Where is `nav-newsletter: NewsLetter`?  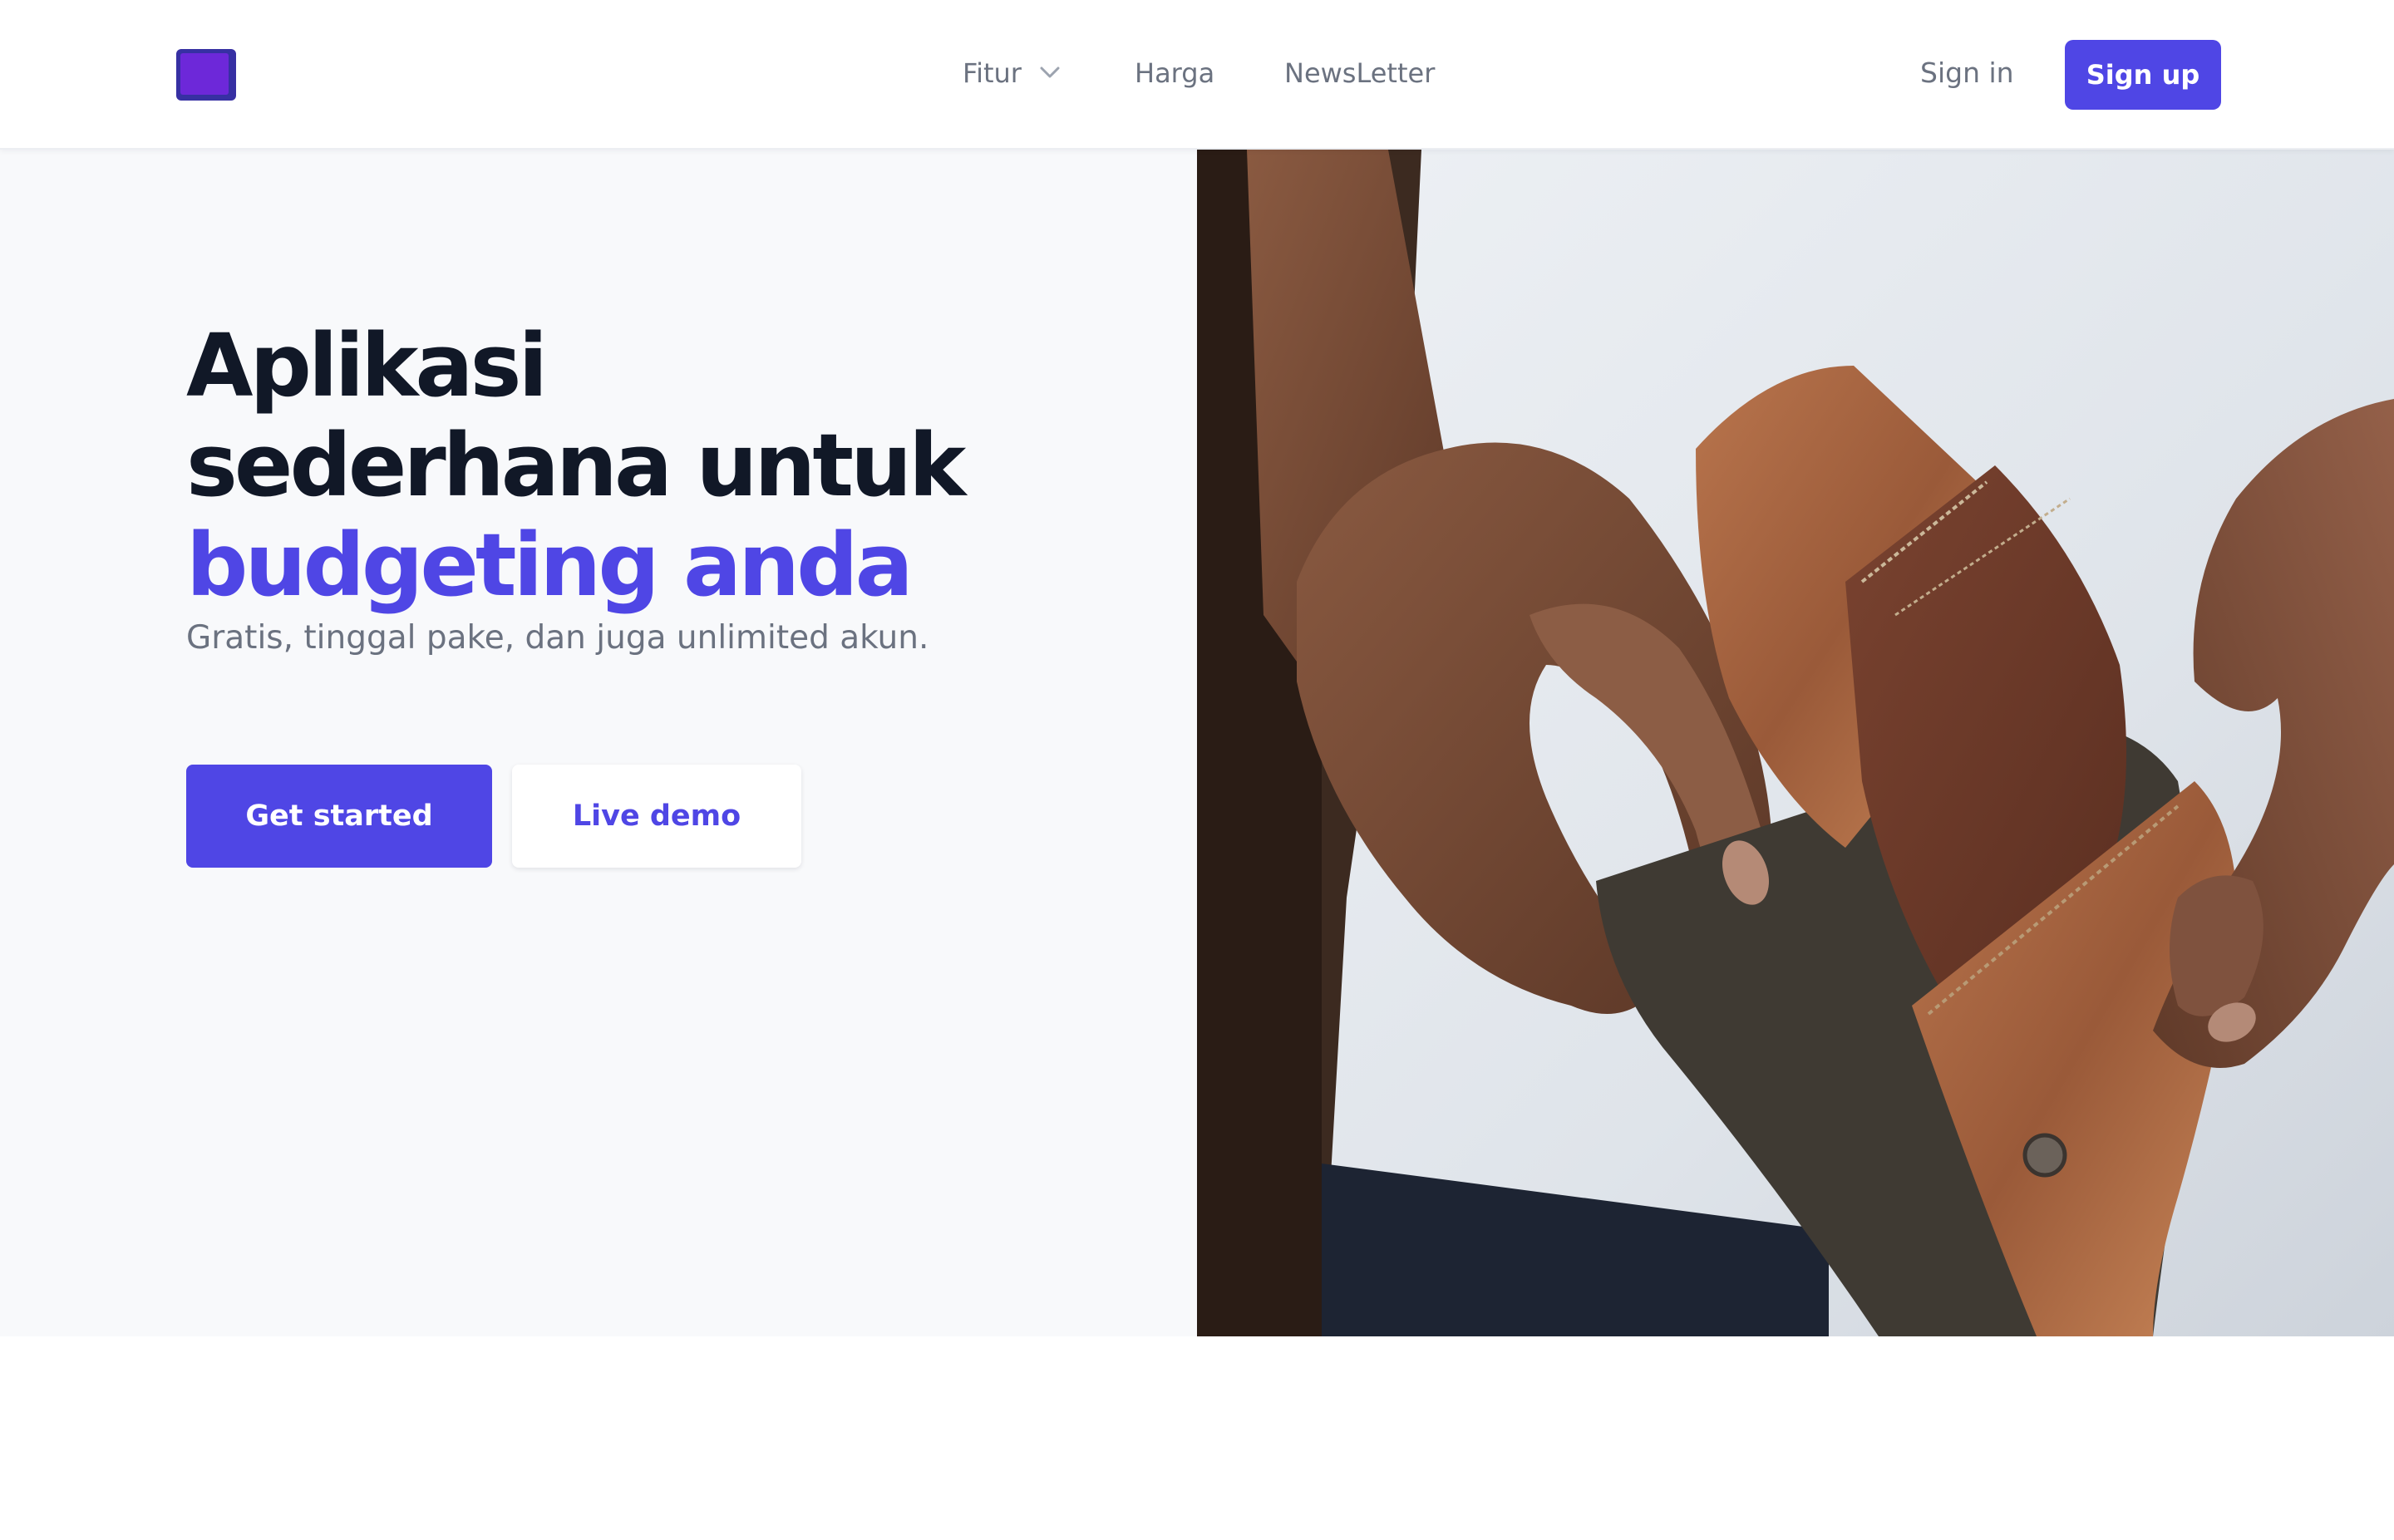
nav-newsletter: NewsLetter is located at coordinates (1359, 73).